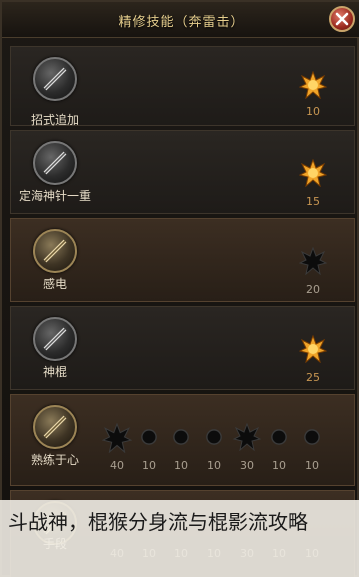 This screenshot has height=577, width=359. I want to click on title-bar: 精修技能（奔雷击）, so click(180, 20).